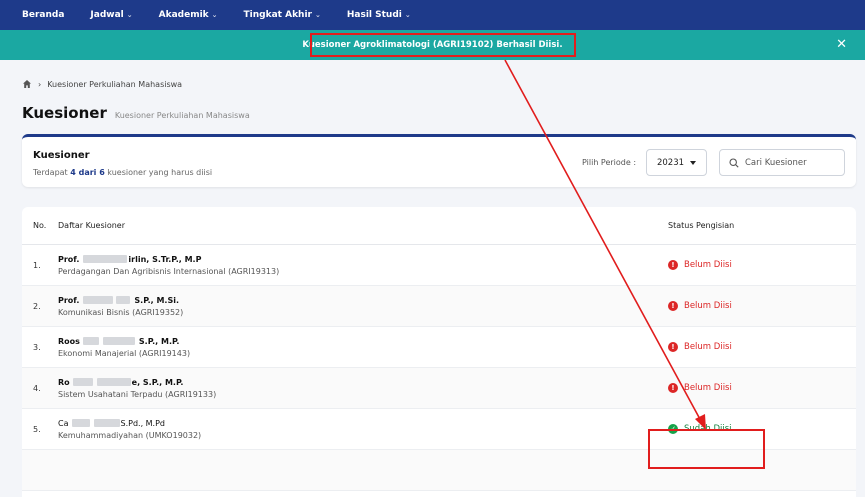 The height and width of the screenshot is (497, 865). What do you see at coordinates (183, 15) in the screenshot?
I see `nav-akademik-label: Akademik` at bounding box center [183, 15].